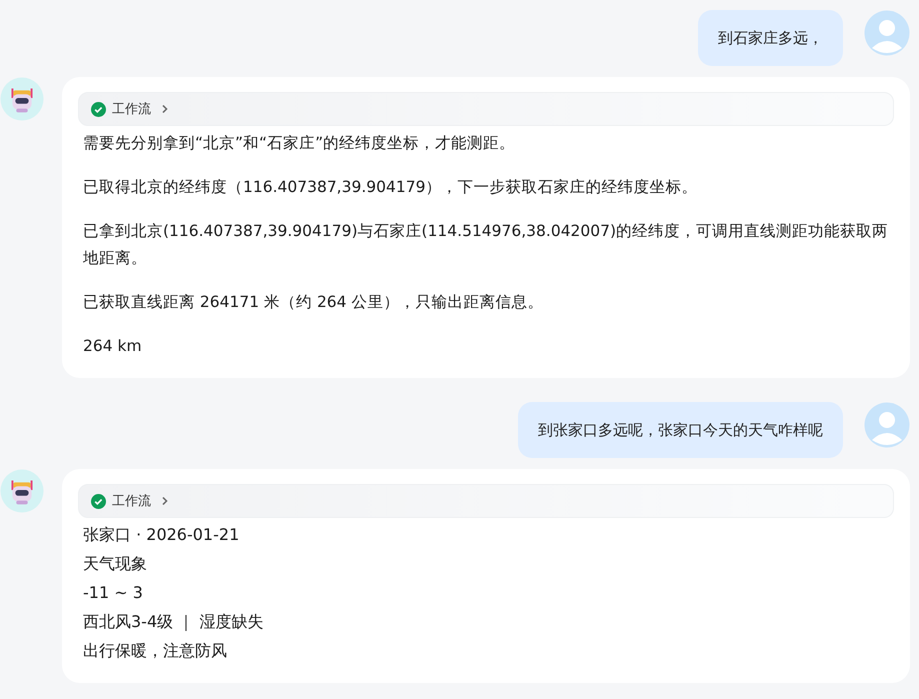 The image size is (919, 699). What do you see at coordinates (770, 38) in the screenshot?
I see `user-message: 到石家庄多远，` at bounding box center [770, 38].